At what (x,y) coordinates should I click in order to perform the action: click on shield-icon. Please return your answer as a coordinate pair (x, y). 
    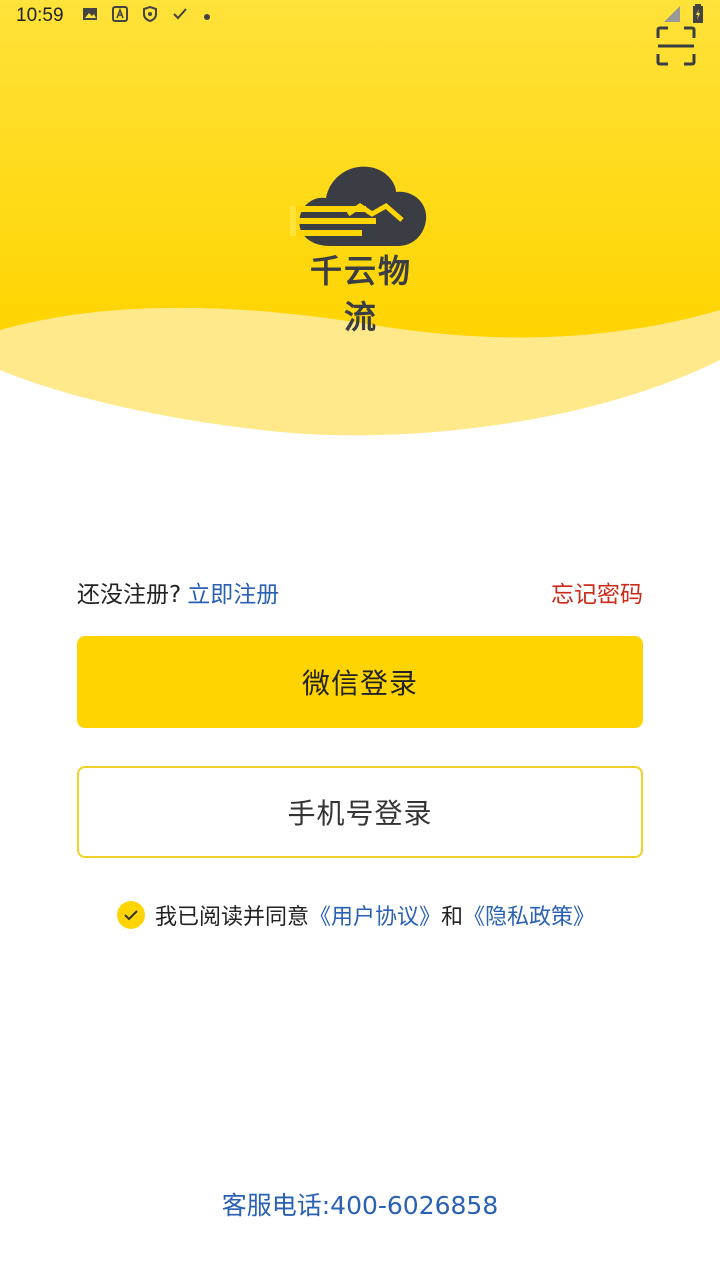
    Looking at the image, I should click on (150, 16).